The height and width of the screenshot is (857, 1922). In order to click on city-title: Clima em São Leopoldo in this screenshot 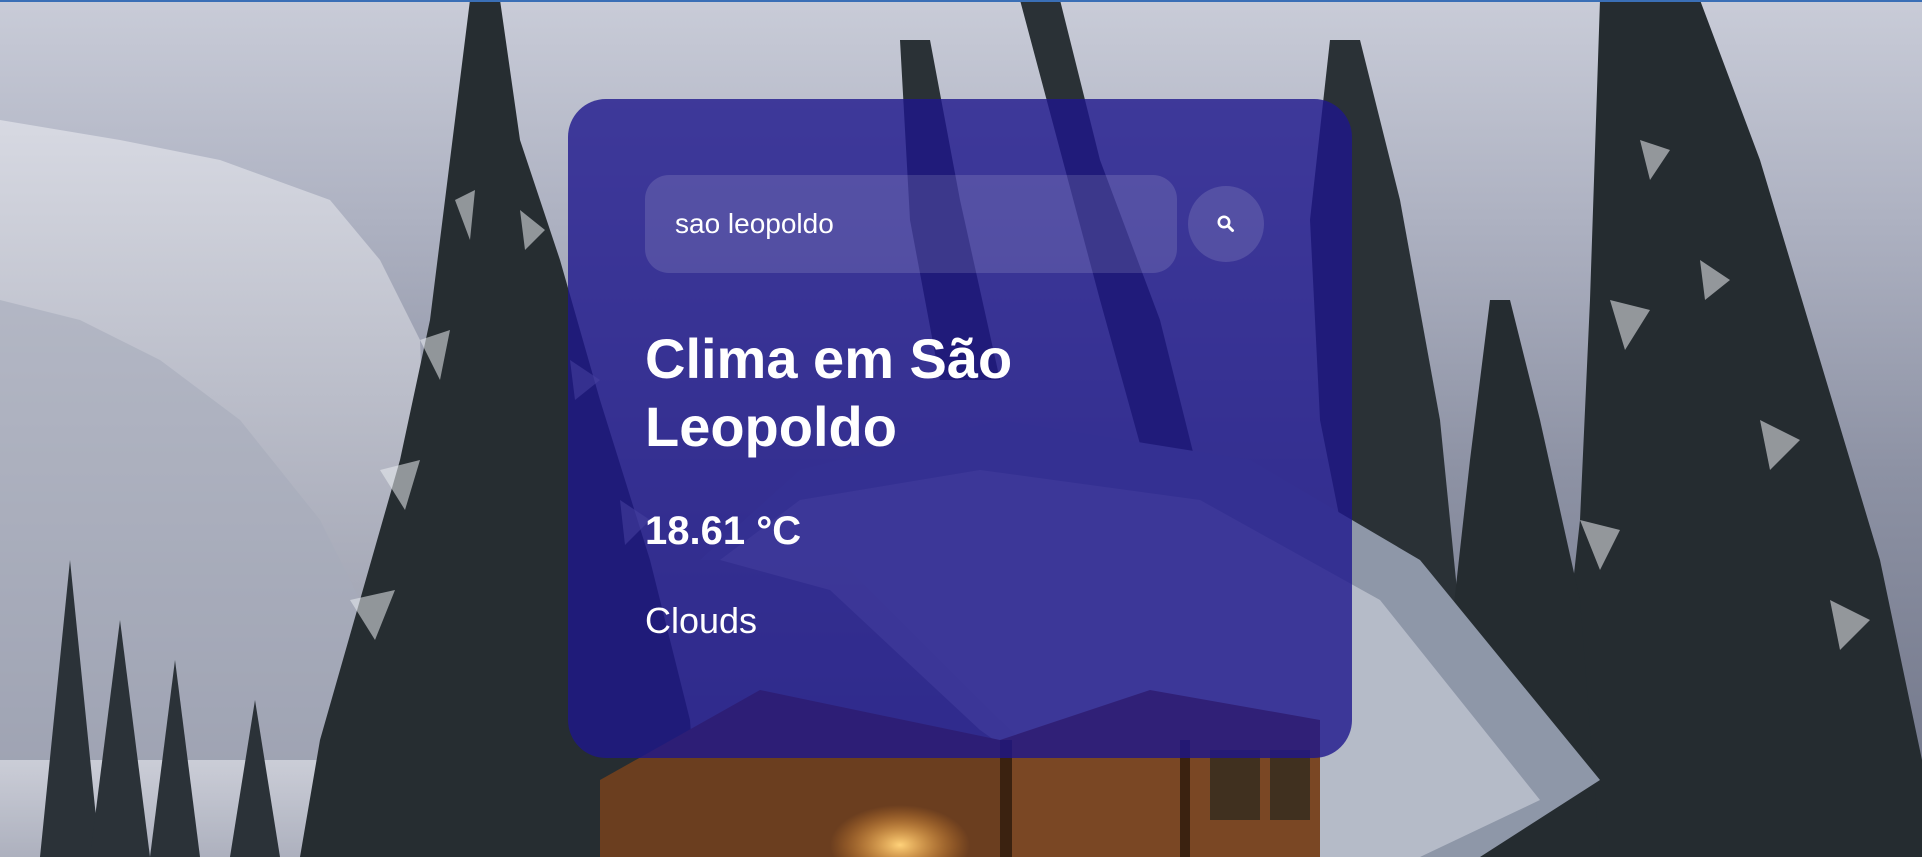, I will do `click(829, 392)`.